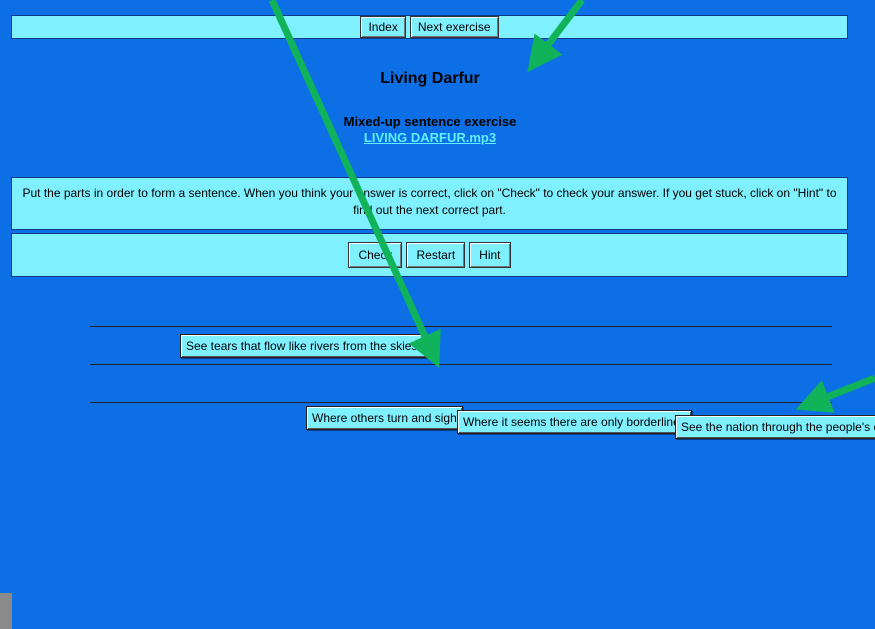  I want to click on answer-area-top-divider, so click(461, 326).